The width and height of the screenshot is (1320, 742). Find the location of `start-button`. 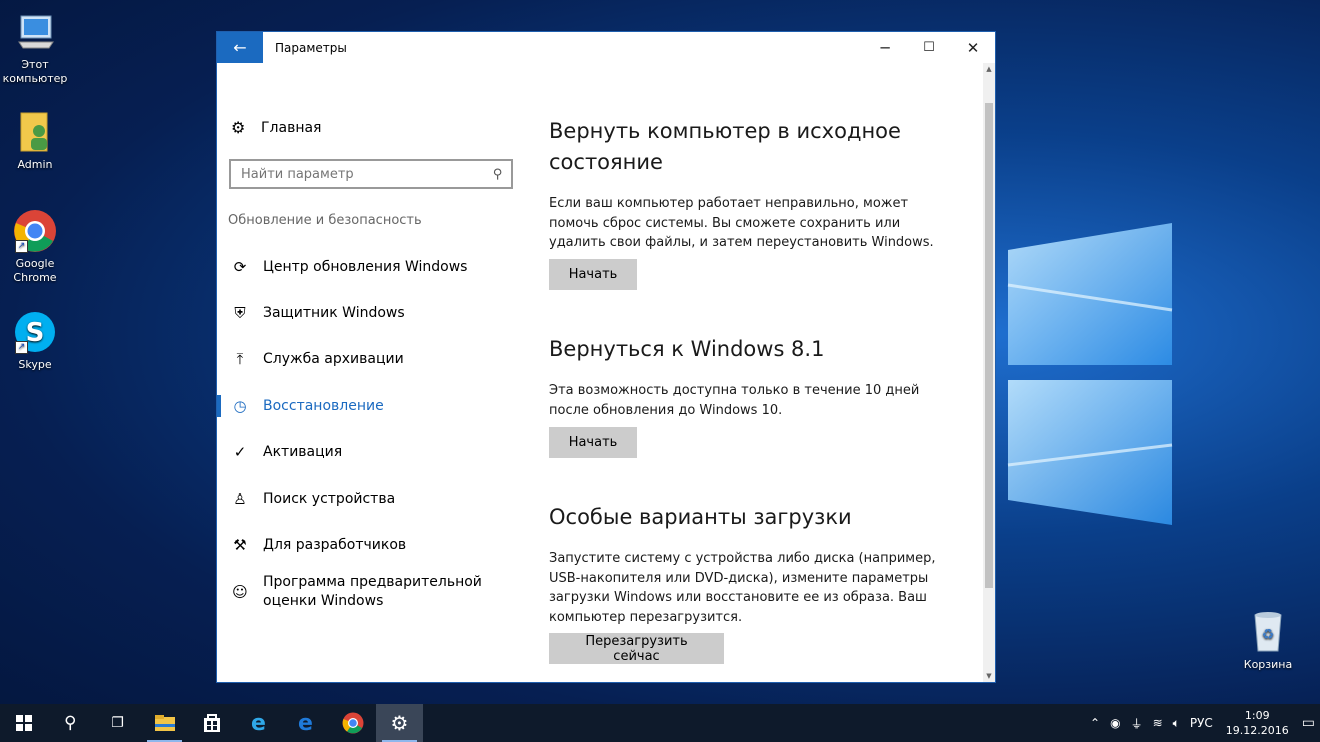

start-button is located at coordinates (23, 723).